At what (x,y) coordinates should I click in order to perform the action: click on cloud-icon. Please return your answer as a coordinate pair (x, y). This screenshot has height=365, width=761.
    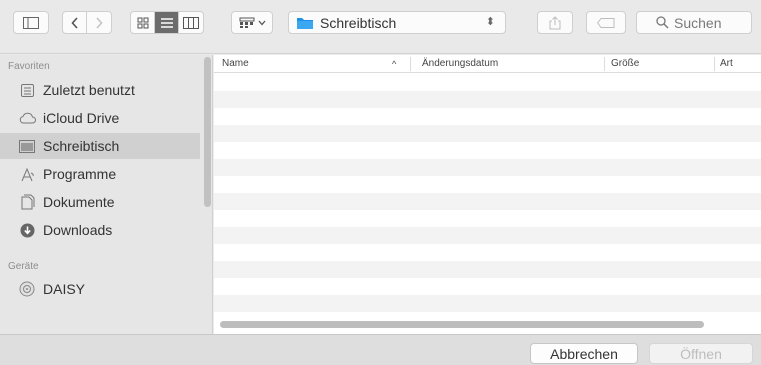
    Looking at the image, I should click on (27, 118).